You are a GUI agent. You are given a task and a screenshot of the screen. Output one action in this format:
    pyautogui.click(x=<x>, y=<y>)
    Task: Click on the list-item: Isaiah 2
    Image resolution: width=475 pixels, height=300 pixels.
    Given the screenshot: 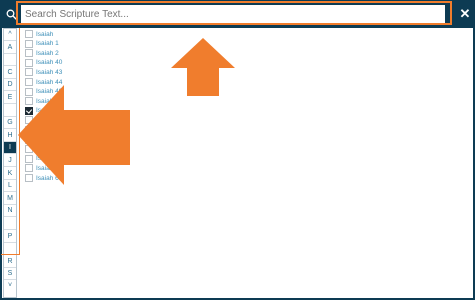 What is the action you would take?
    pyautogui.click(x=42, y=53)
    